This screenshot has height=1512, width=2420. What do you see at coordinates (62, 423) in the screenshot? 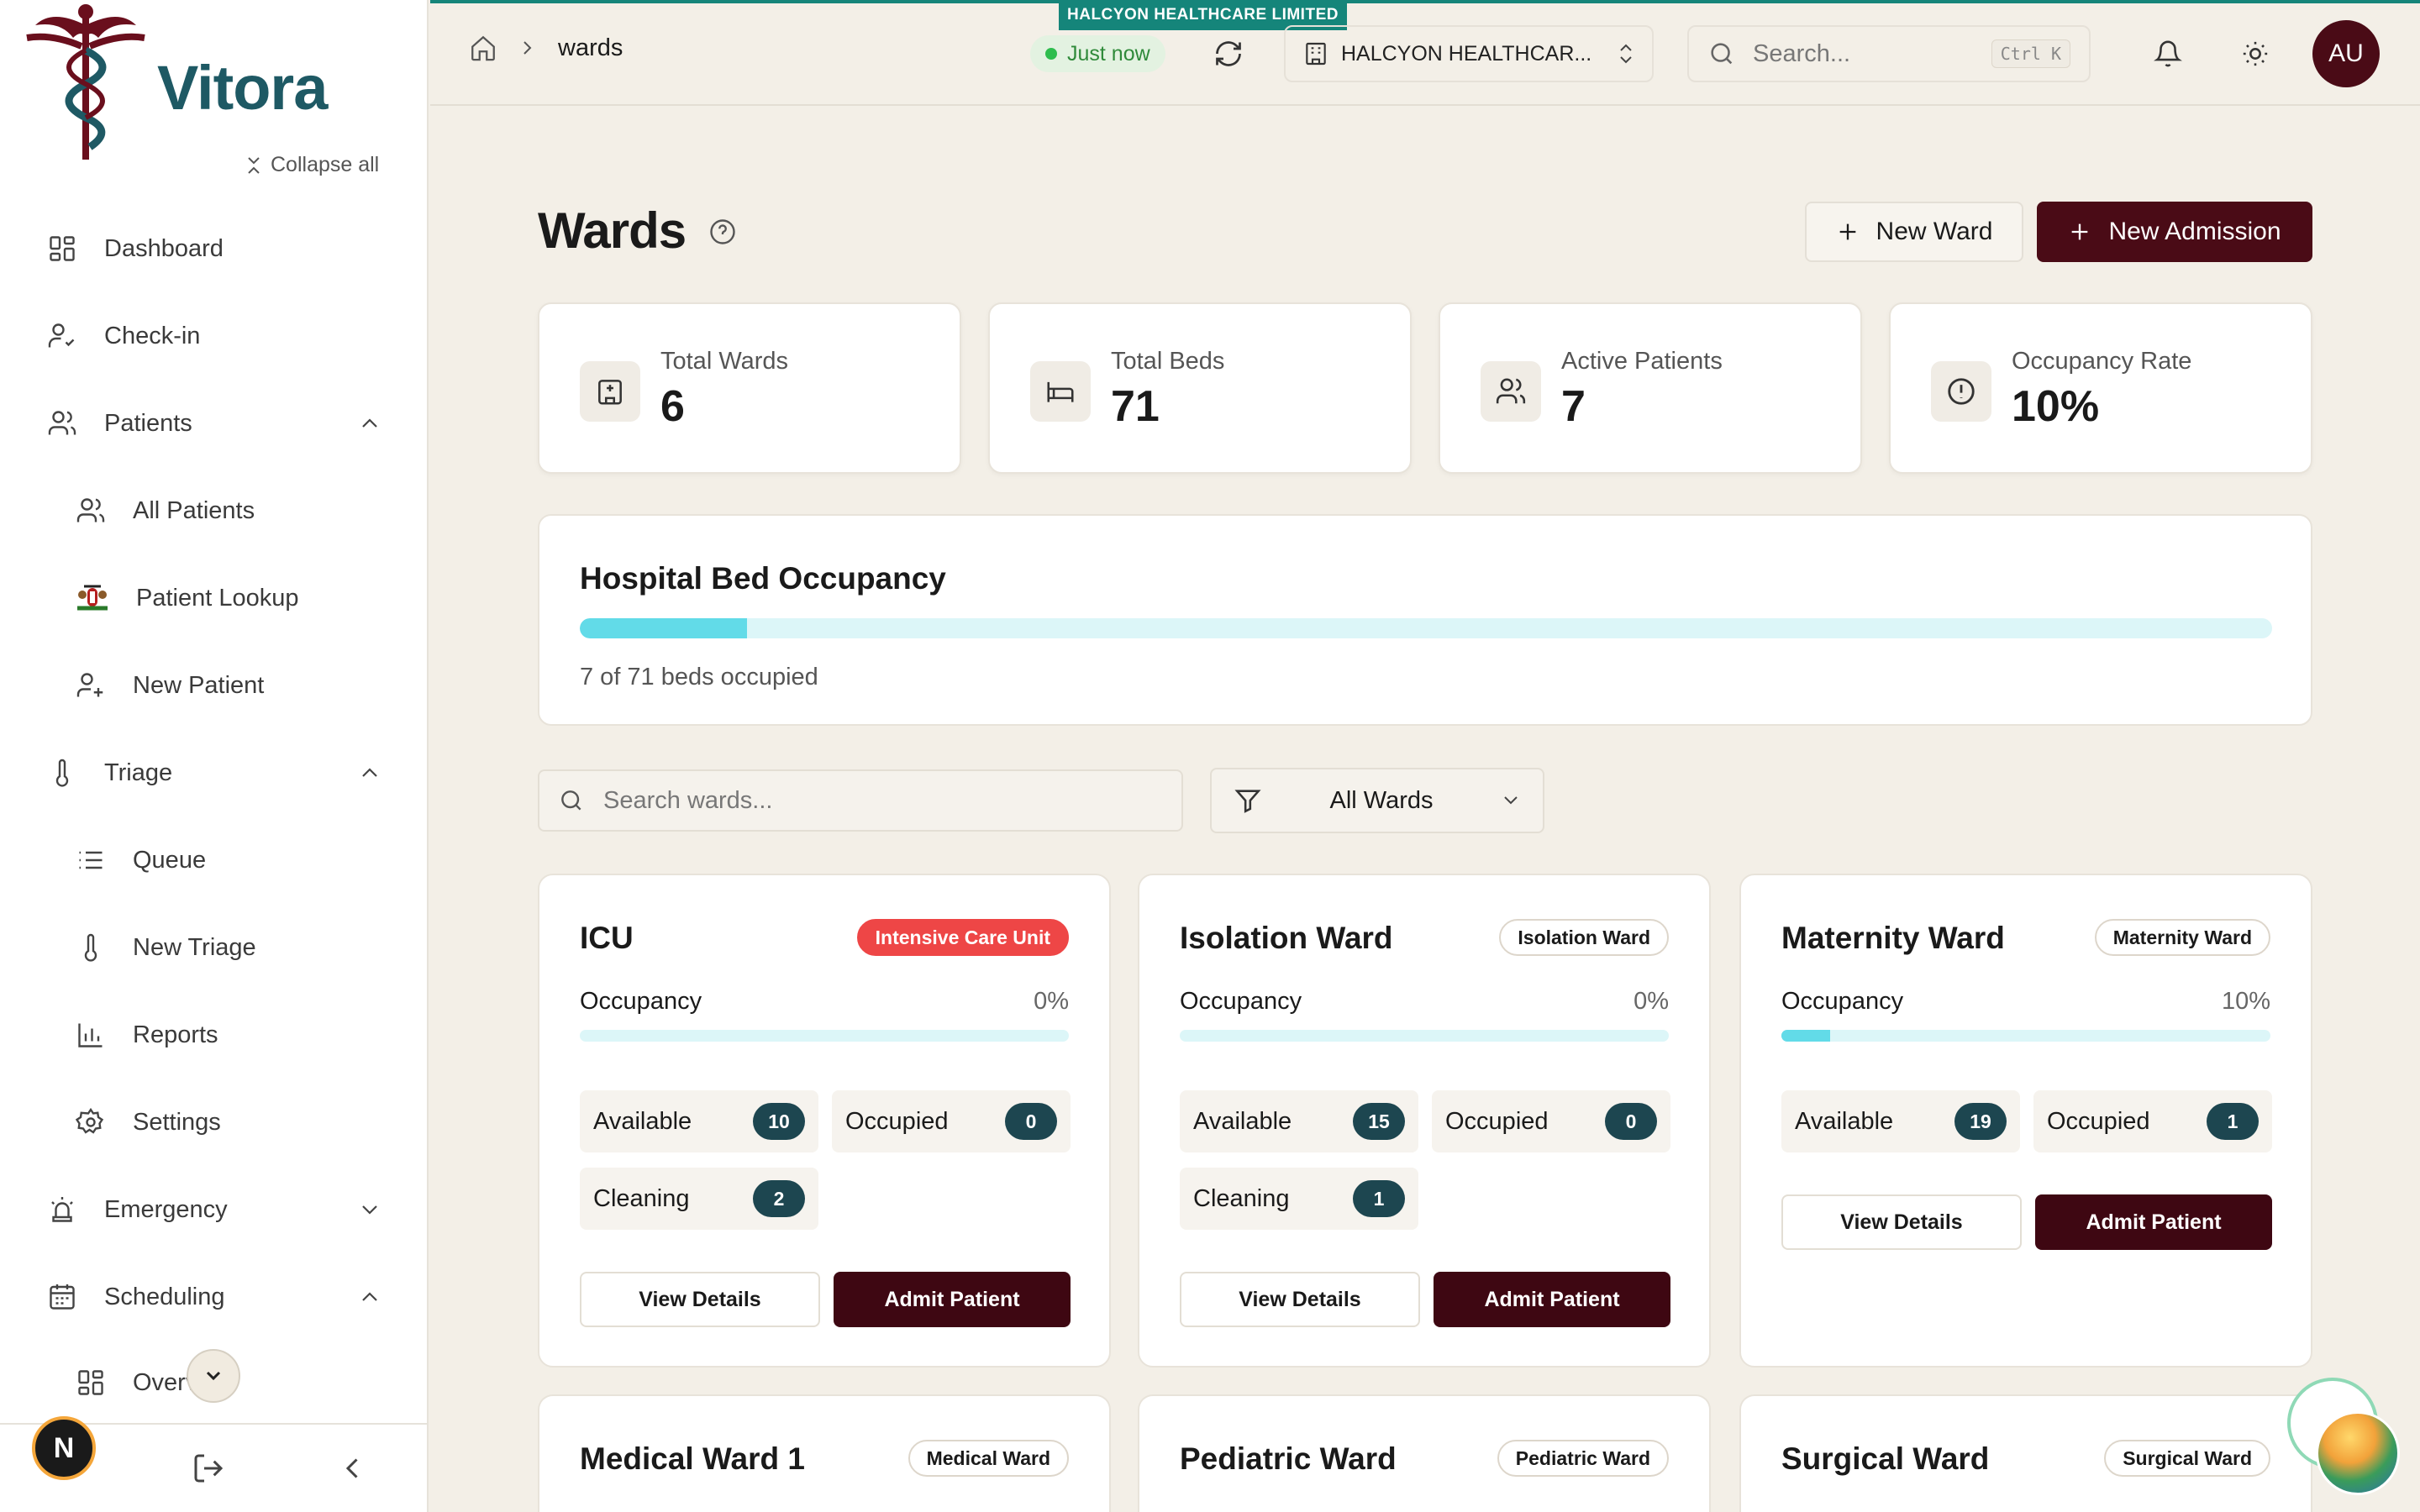
I see `users-icon` at bounding box center [62, 423].